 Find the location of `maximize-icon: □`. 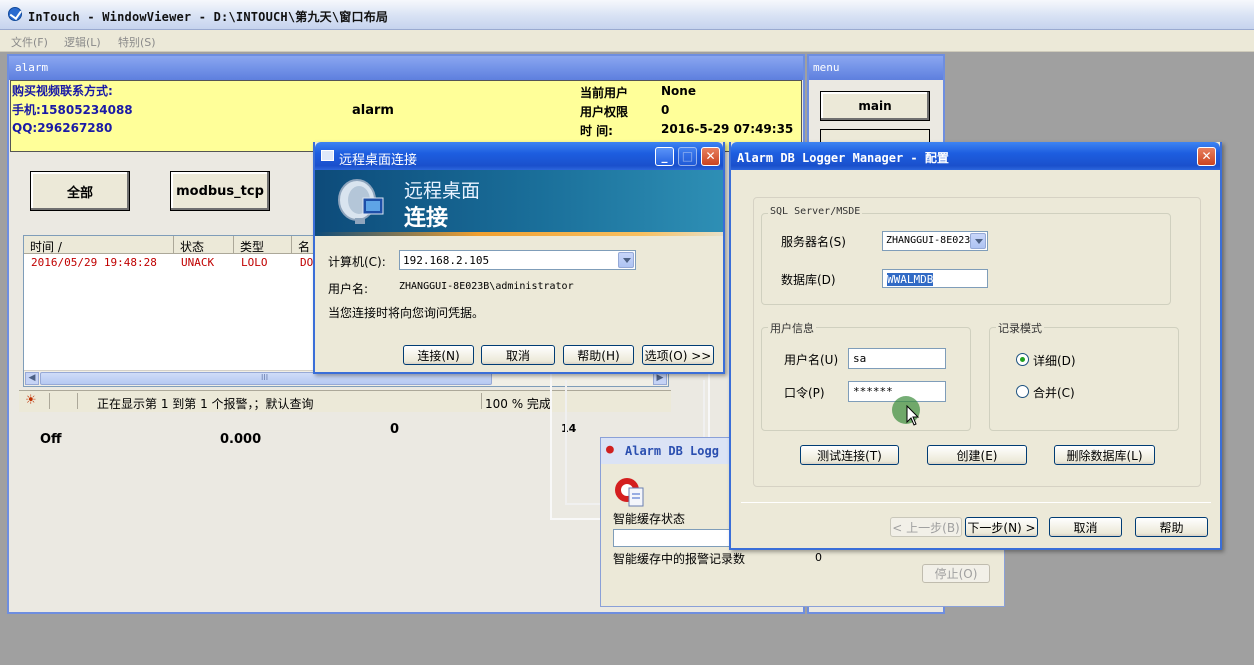

maximize-icon: □ is located at coordinates (687, 156).